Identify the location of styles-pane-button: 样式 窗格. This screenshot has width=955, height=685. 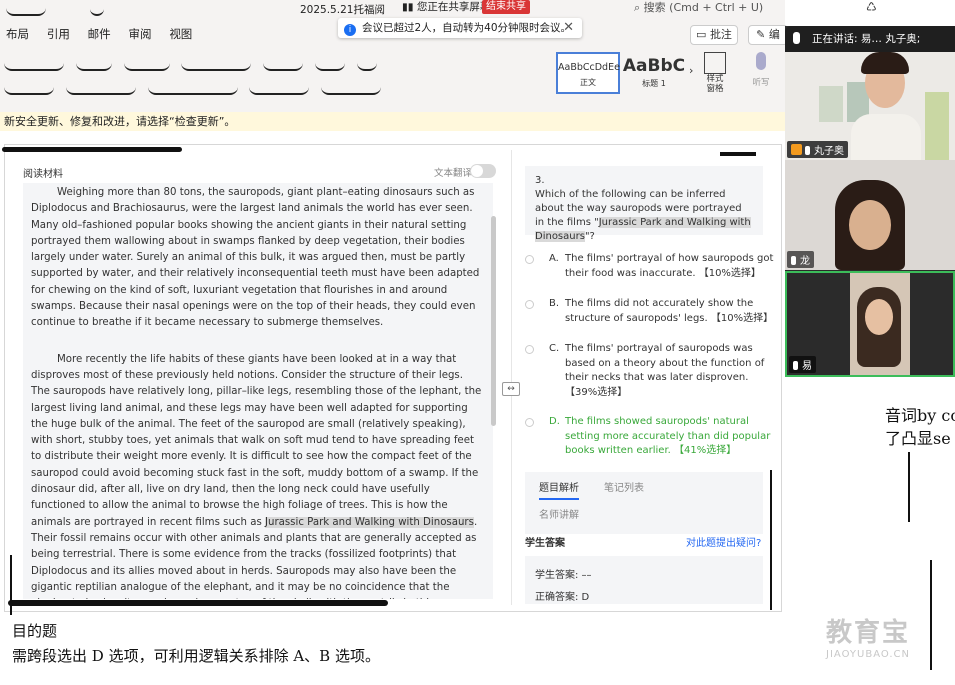
(715, 73).